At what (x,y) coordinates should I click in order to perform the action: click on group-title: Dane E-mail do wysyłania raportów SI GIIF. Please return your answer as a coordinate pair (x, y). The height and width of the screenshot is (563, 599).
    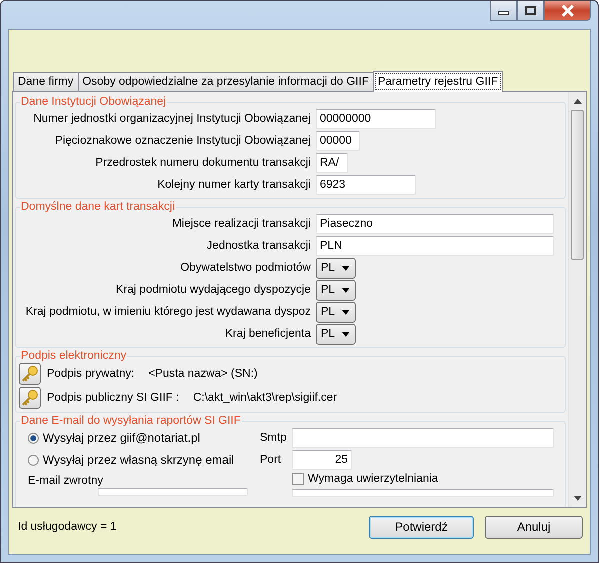
    Looking at the image, I should click on (131, 421).